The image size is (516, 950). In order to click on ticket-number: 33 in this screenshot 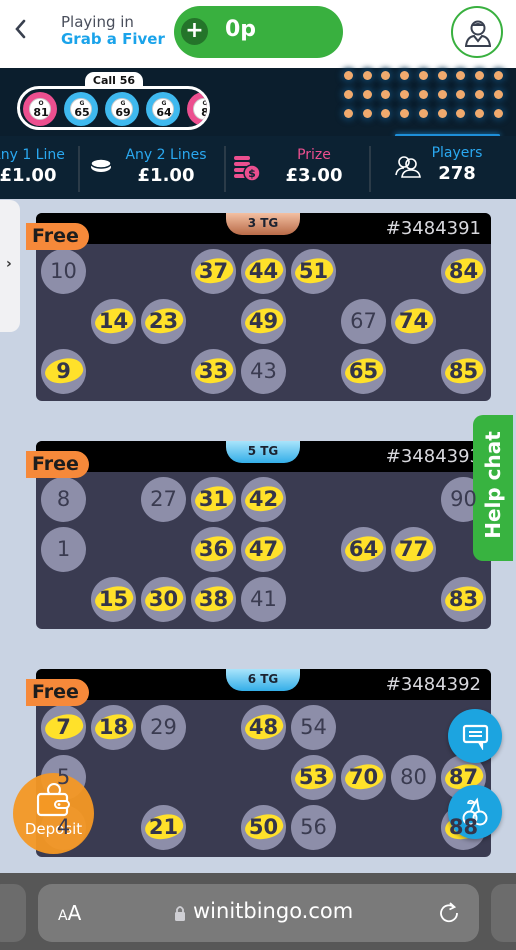, I will do `click(213, 371)`.